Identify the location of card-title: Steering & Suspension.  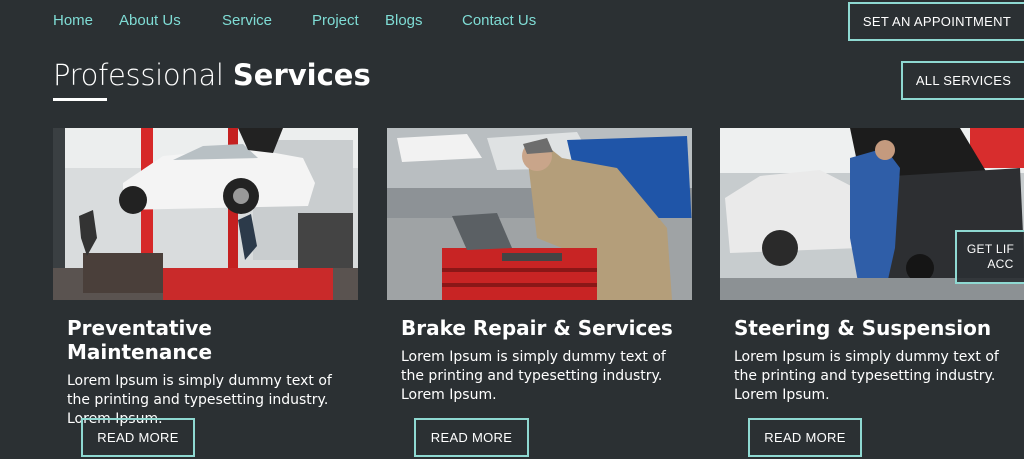
(863, 328).